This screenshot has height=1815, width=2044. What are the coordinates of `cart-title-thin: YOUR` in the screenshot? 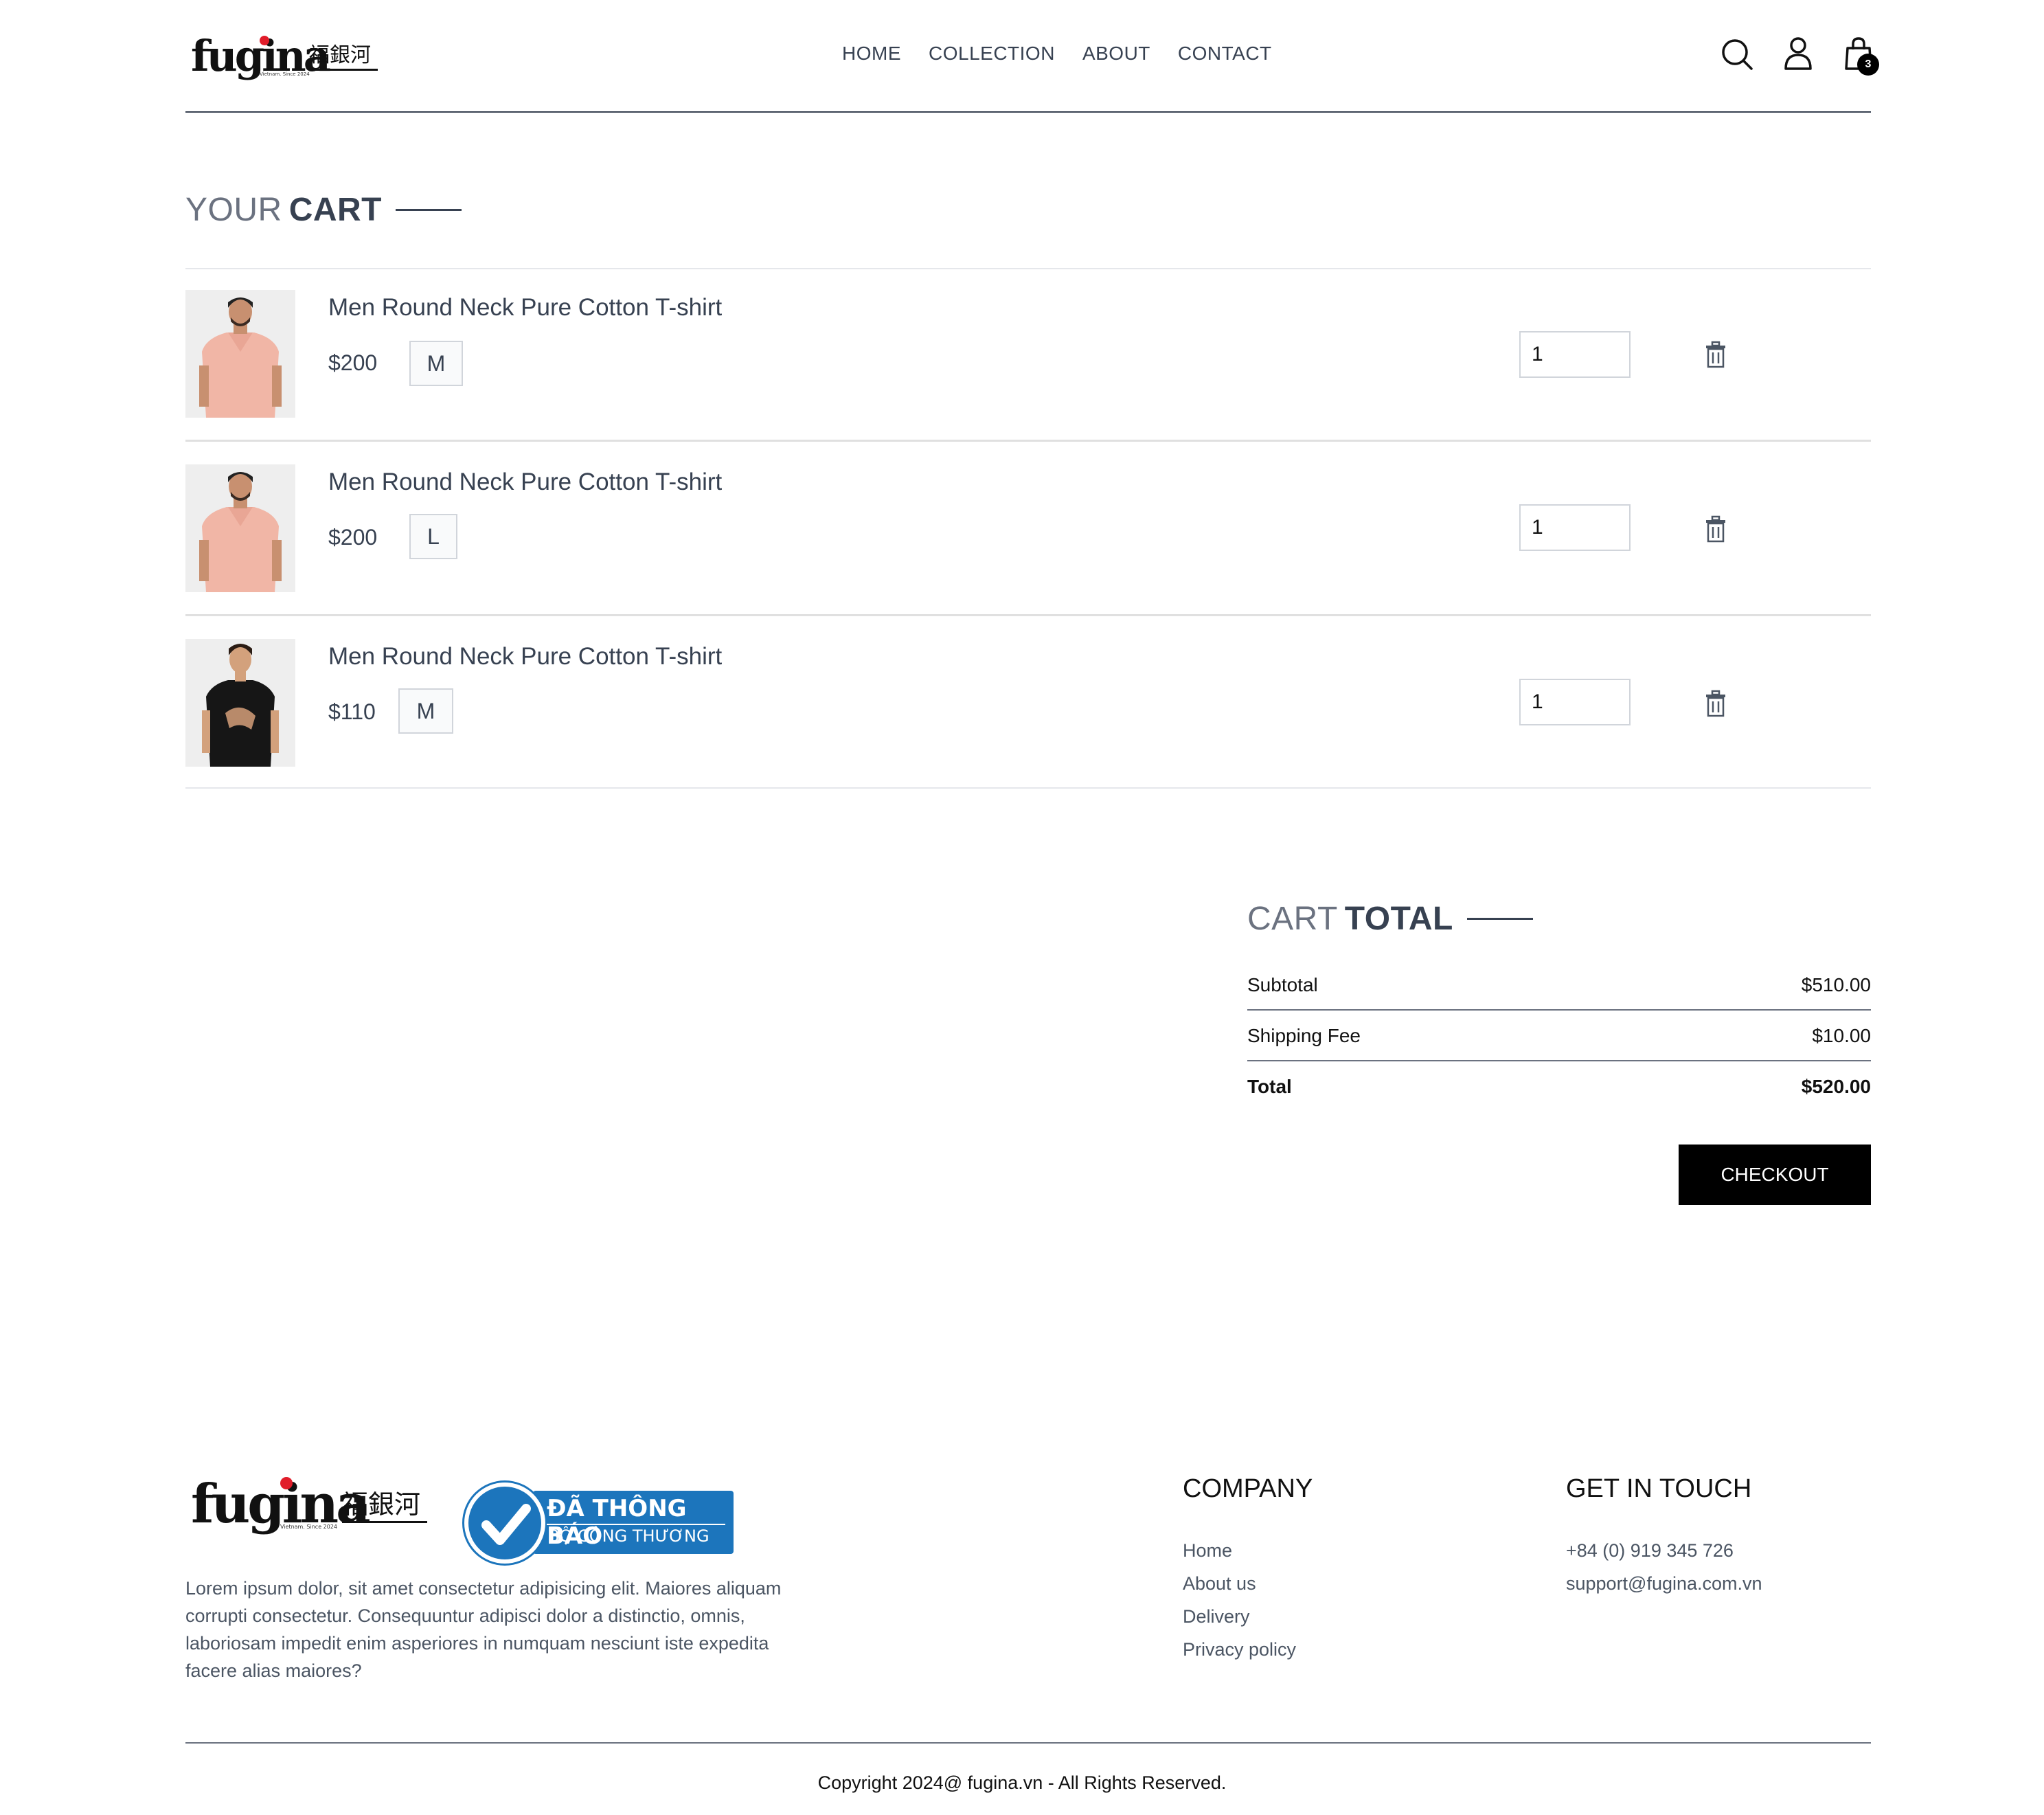 It's located at (233, 210).